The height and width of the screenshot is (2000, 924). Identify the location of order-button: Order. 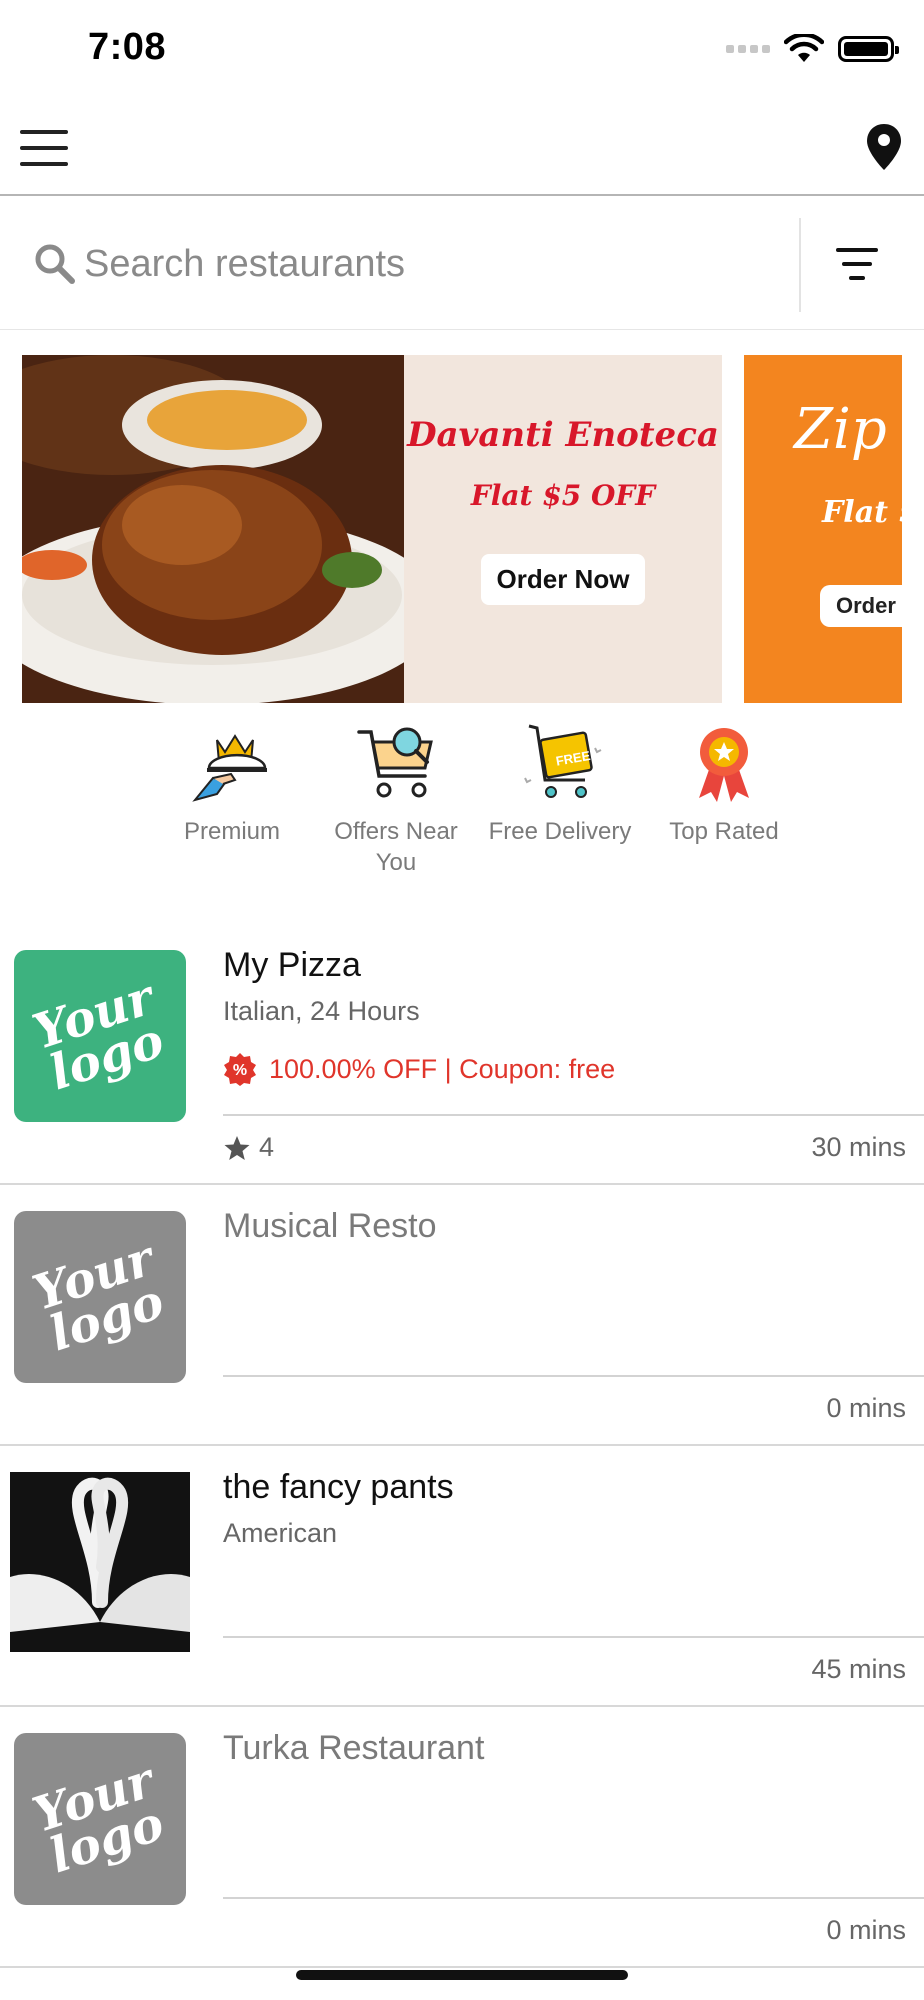
(861, 606).